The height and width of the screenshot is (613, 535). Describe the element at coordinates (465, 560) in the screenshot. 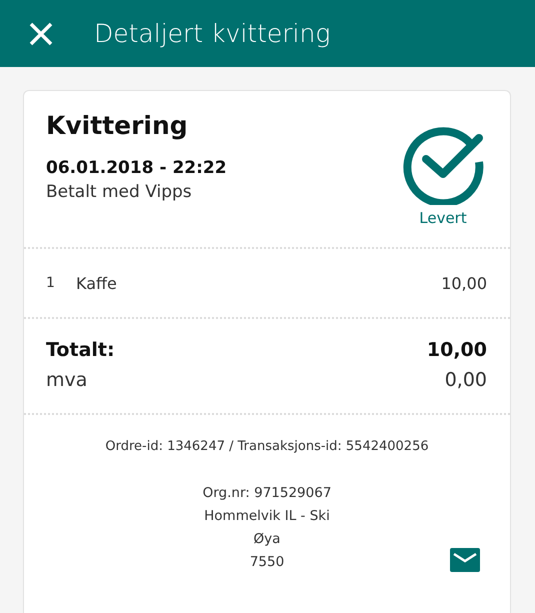

I see `mail-button` at that location.